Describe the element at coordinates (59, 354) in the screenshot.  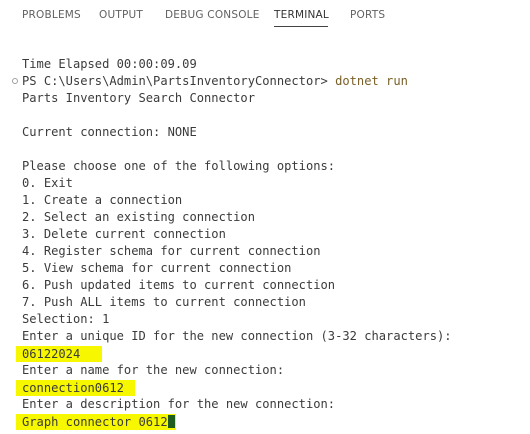
I see `id-input-value: 06122024` at that location.